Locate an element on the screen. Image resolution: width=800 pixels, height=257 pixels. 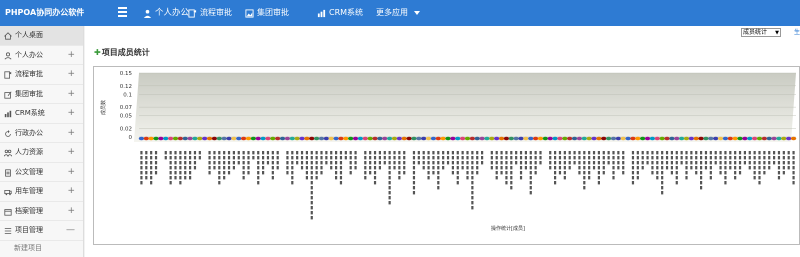
sidebar-item-personal-office: 个人办公 + is located at coordinates (41, 56).